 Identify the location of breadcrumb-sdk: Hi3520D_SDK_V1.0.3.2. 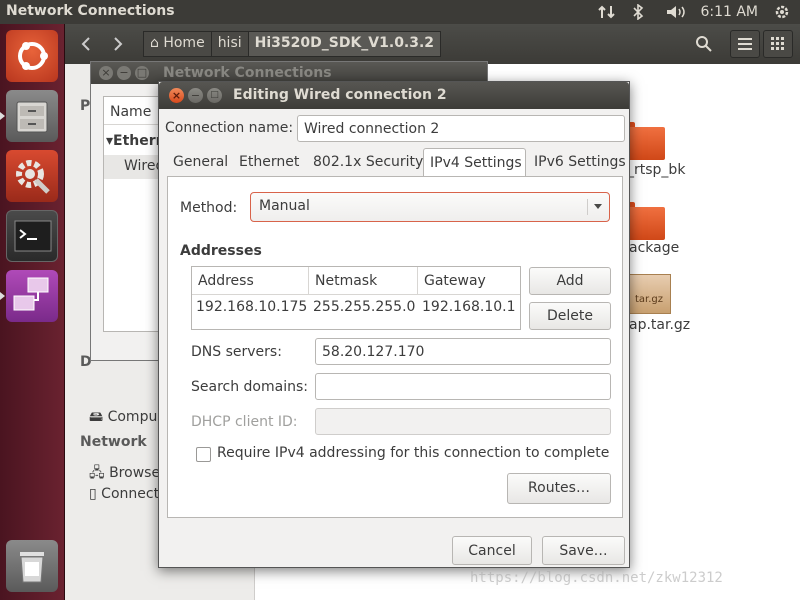
(344, 44).